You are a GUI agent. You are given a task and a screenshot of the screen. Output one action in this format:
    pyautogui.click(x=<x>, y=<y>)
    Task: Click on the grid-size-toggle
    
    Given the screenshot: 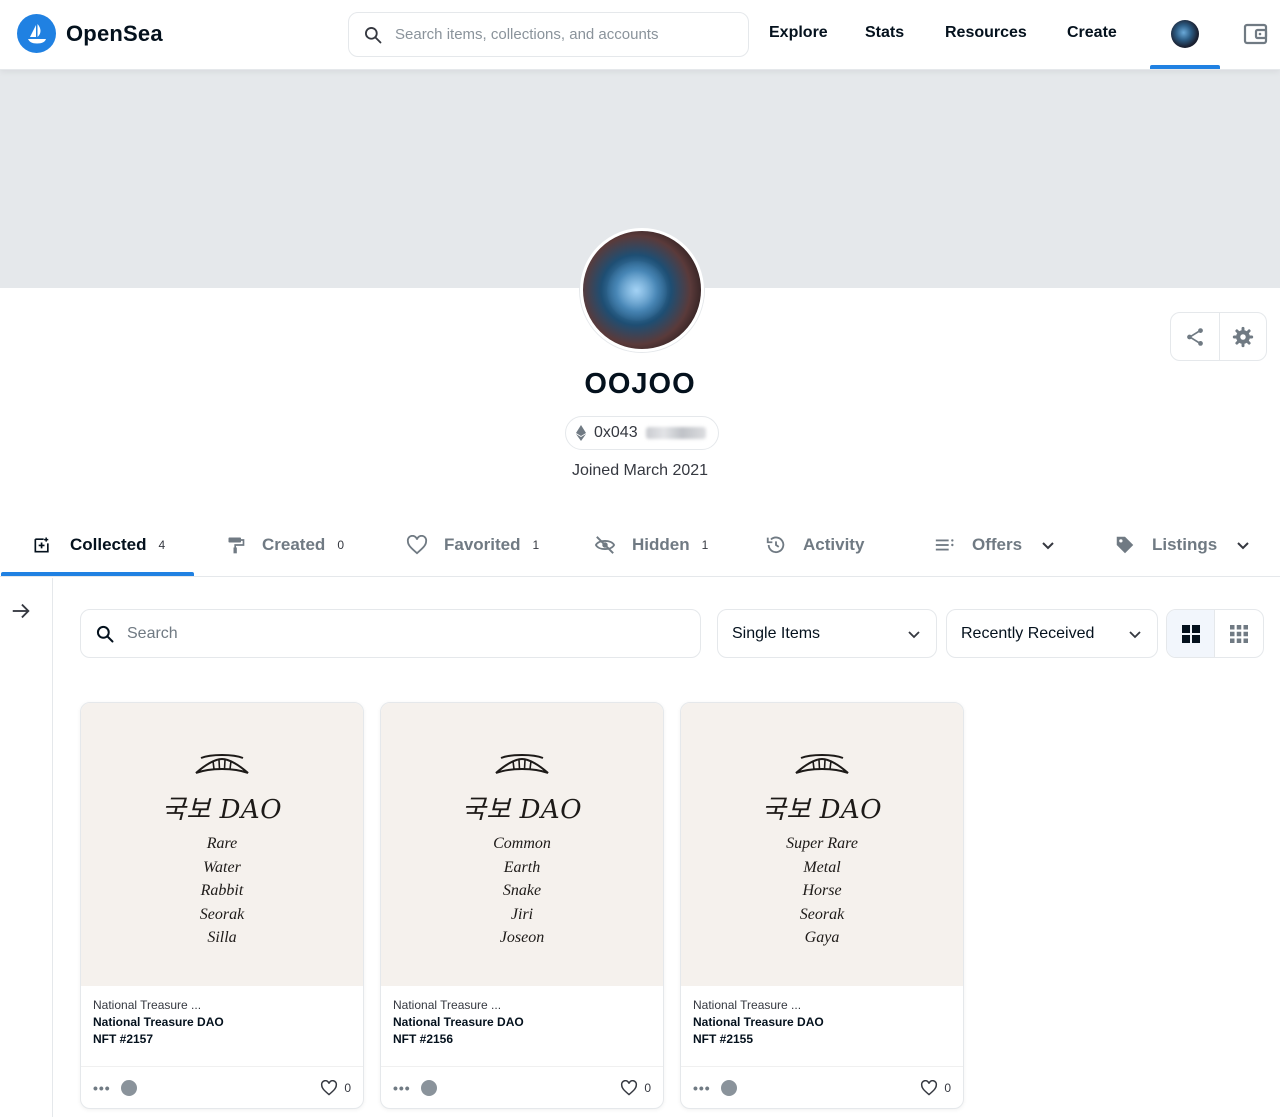 What is the action you would take?
    pyautogui.click(x=1215, y=633)
    